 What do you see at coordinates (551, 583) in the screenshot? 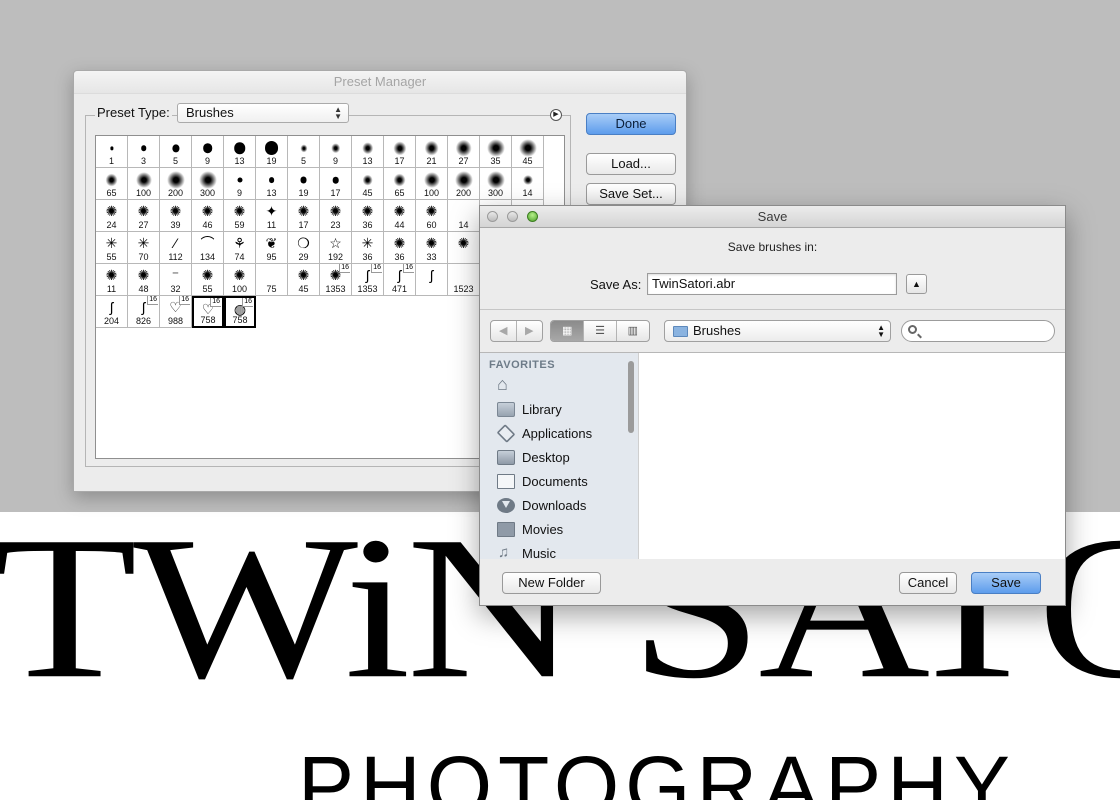
I see `new-folder-button: New Folder` at bounding box center [551, 583].